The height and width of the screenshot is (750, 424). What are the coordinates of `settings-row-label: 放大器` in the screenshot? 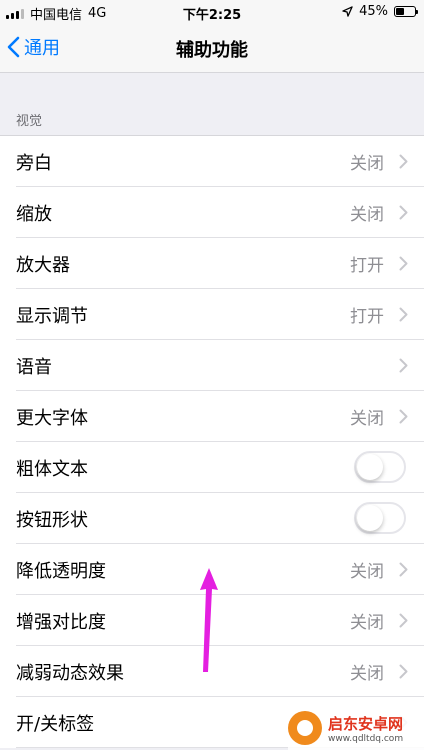 It's located at (43, 265).